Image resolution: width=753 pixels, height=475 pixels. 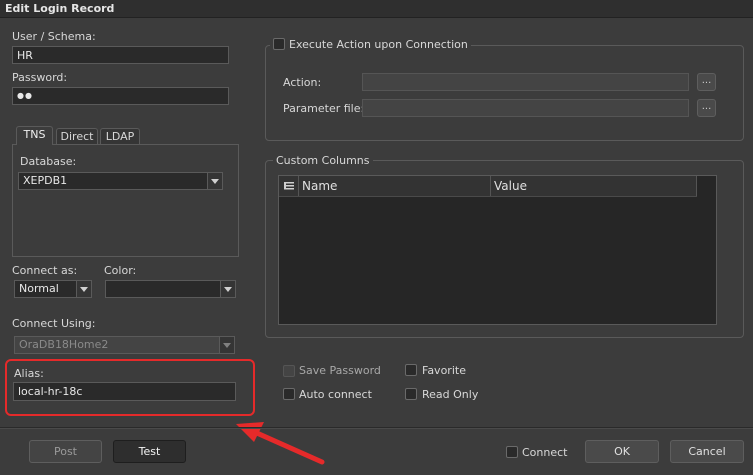 What do you see at coordinates (149, 451) in the screenshot?
I see `test-button: Test` at bounding box center [149, 451].